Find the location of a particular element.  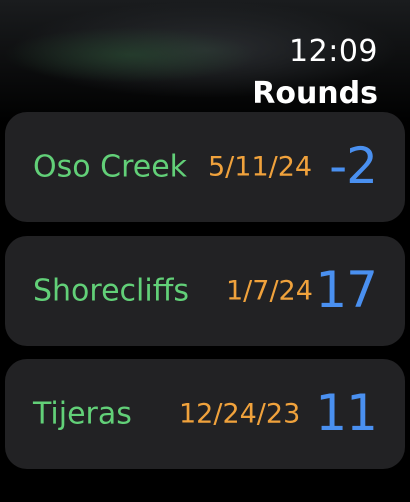

page-title: Rounds is located at coordinates (315, 93).